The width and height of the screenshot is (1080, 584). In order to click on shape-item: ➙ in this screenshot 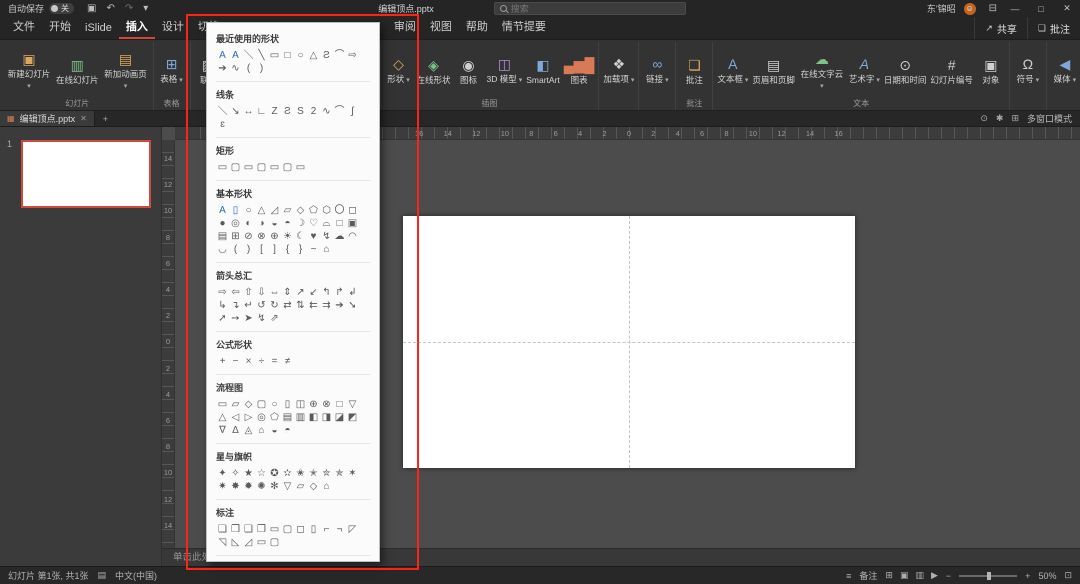, I will do `click(235, 318)`.